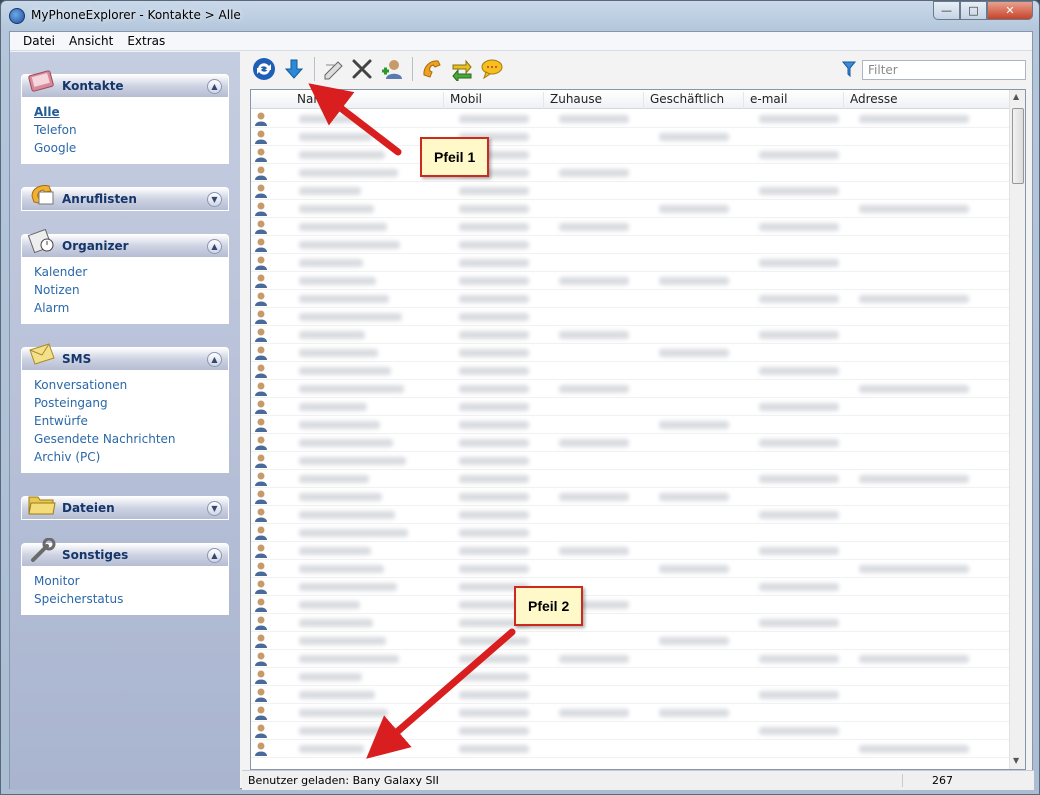 The height and width of the screenshot is (795, 1040). Describe the element at coordinates (937, 780) in the screenshot. I see `contact-count: 267` at that location.